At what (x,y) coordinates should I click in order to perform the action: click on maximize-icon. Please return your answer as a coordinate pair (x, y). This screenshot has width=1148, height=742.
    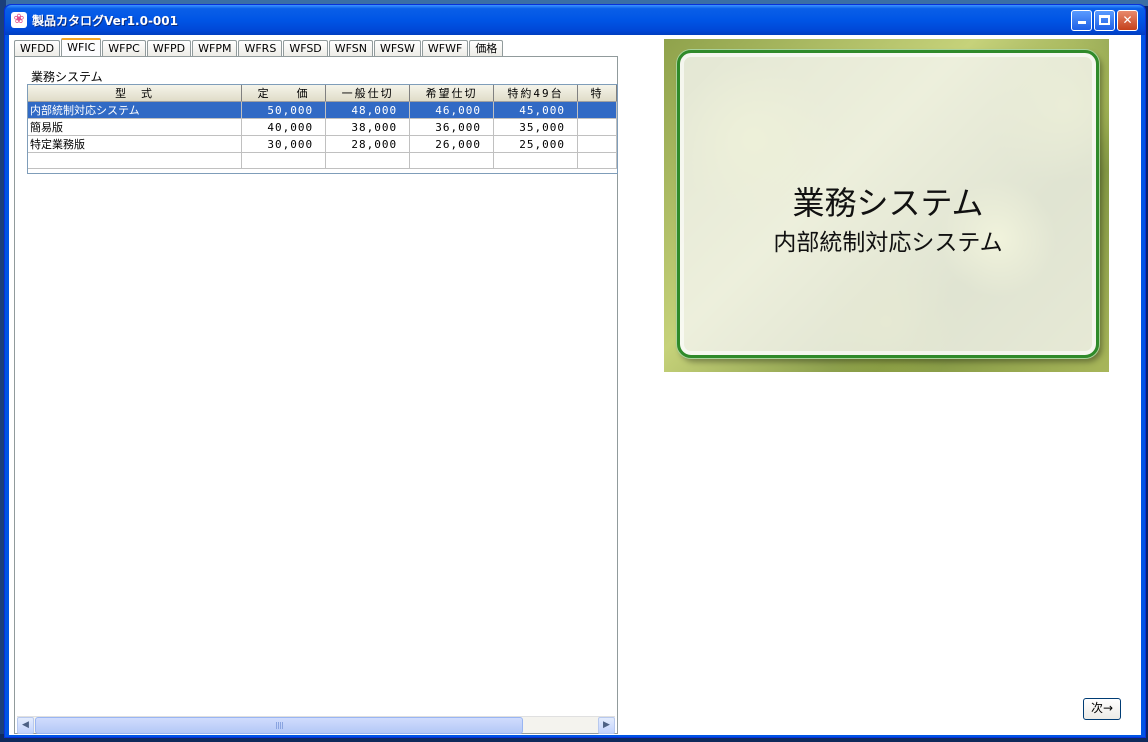
    Looking at the image, I should click on (1104, 20).